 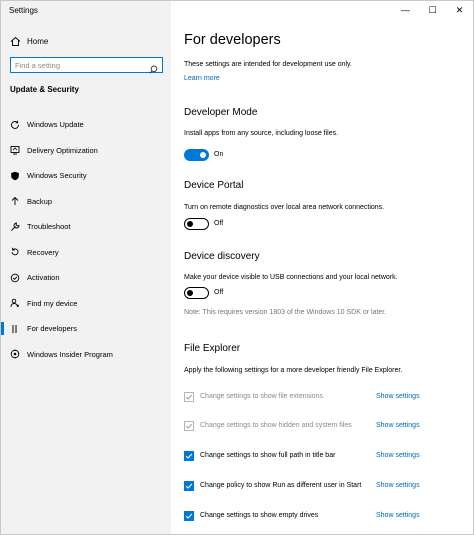 I want to click on minimize-button: —, so click(x=405, y=10).